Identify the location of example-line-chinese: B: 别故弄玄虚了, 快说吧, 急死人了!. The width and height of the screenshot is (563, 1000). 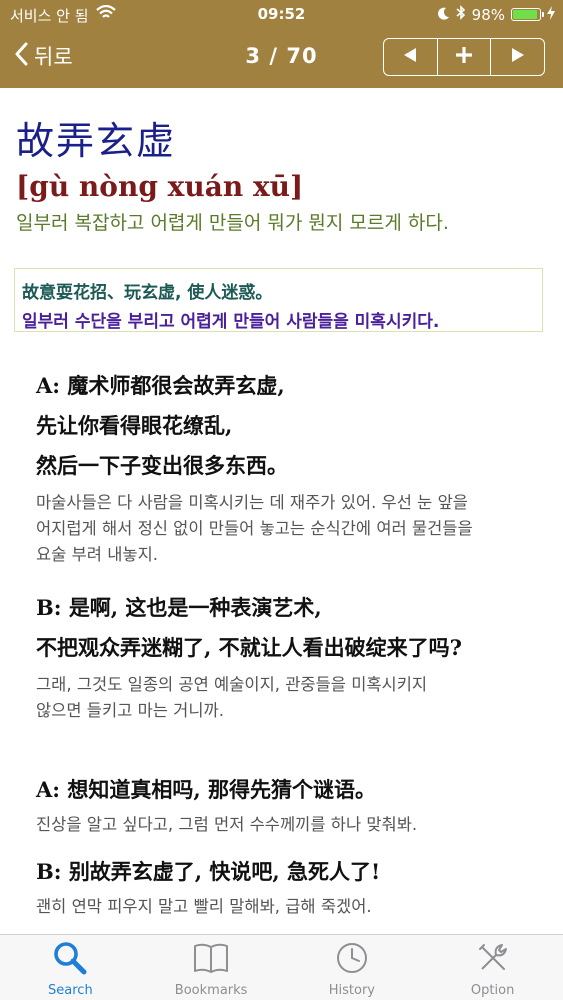
(208, 871).